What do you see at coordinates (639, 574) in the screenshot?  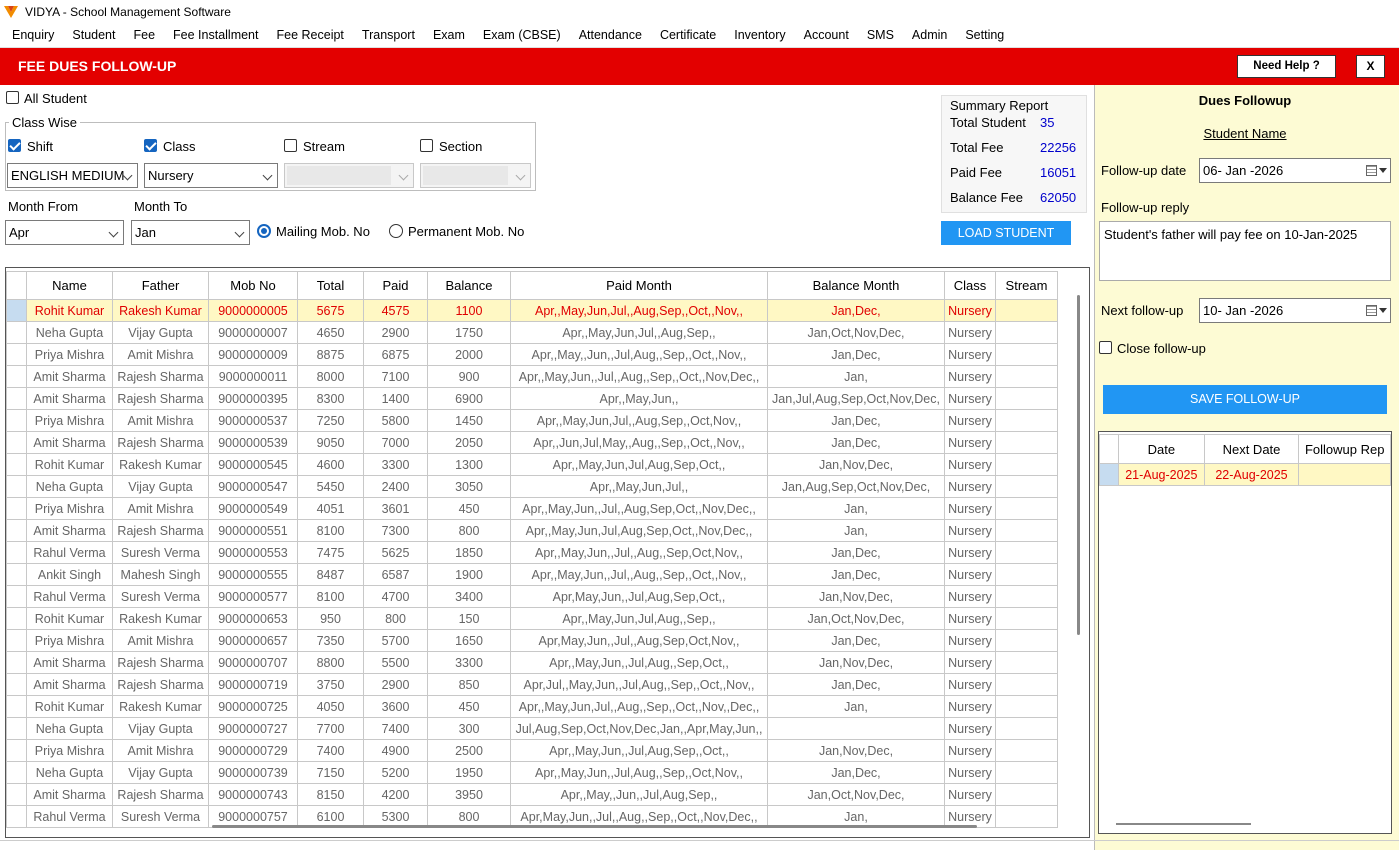 I see `paid-month-cell: Apr,,May,Jun,,Jul,,Aug,,Sep,,Oct,,Nov,,` at bounding box center [639, 574].